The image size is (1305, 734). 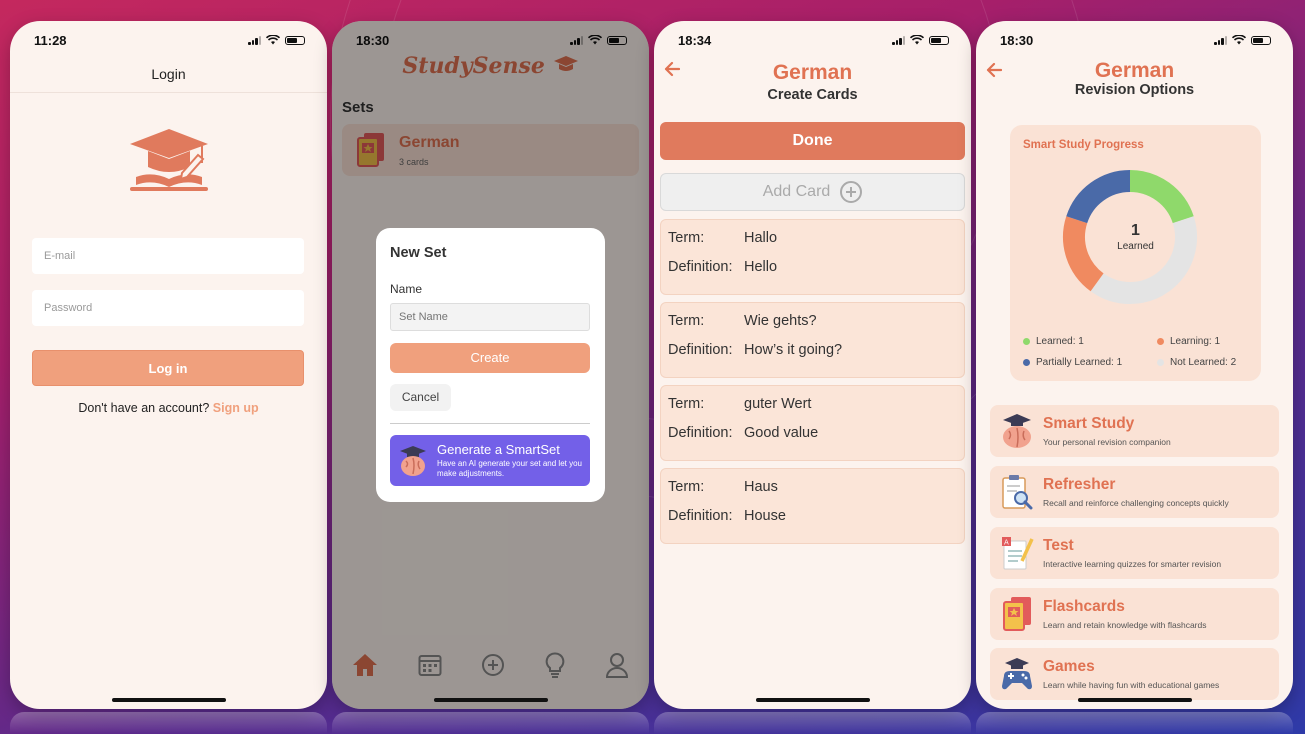 I want to click on legend-learned: Learned: 1, so click(x=1053, y=341).